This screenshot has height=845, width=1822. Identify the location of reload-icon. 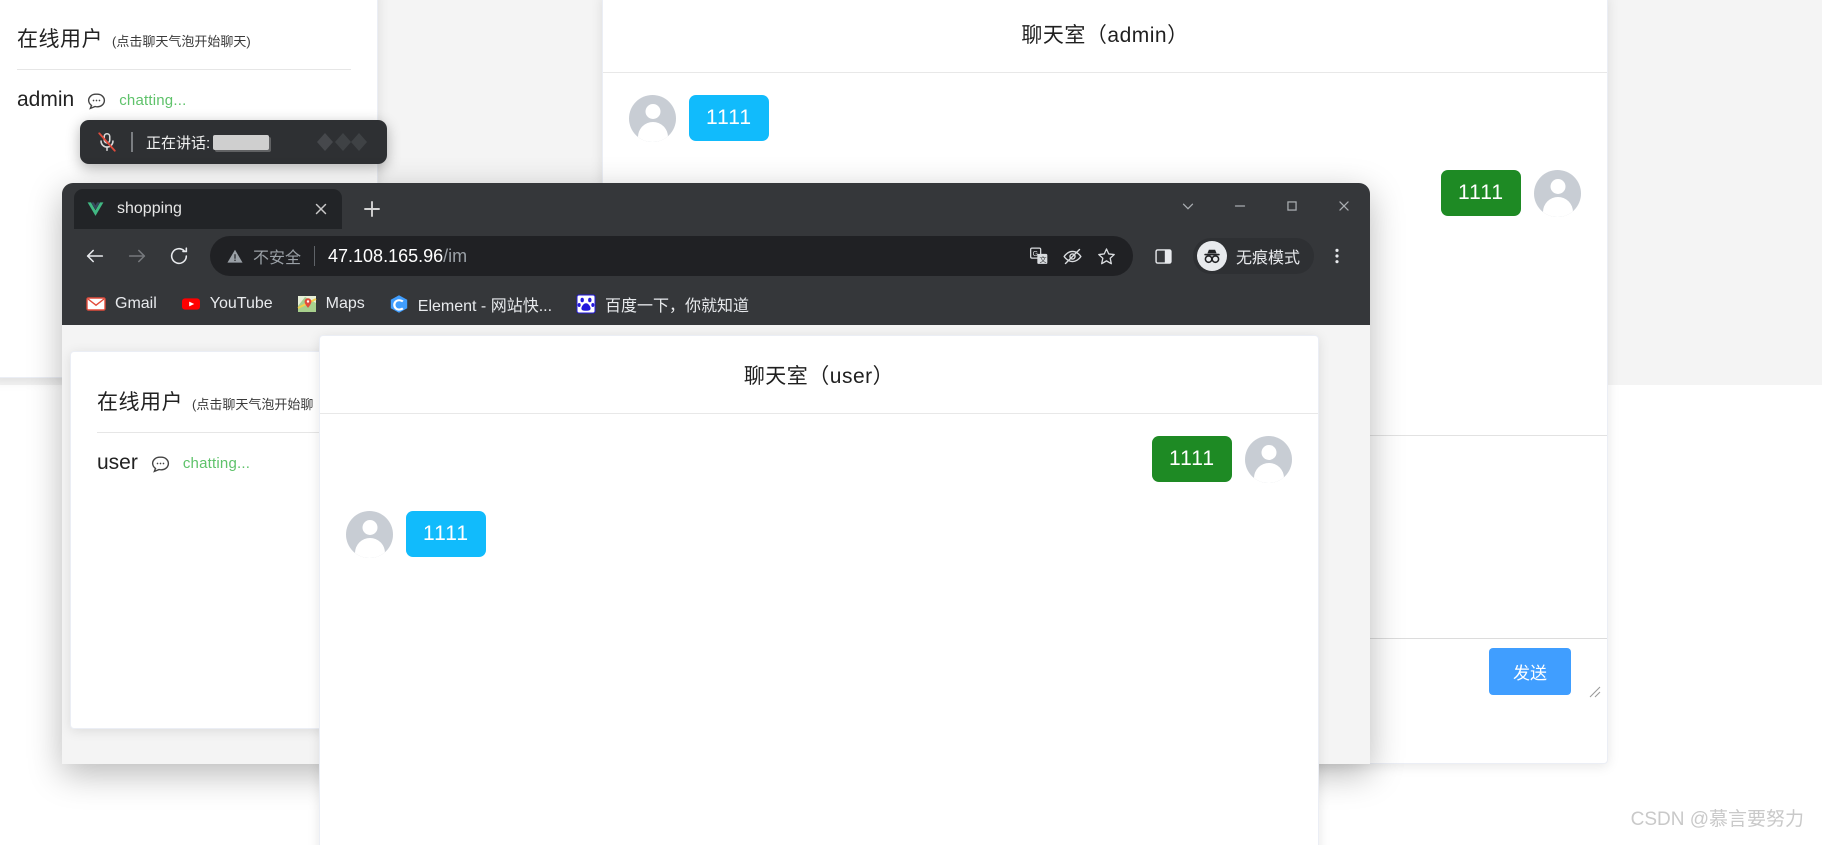
(179, 256).